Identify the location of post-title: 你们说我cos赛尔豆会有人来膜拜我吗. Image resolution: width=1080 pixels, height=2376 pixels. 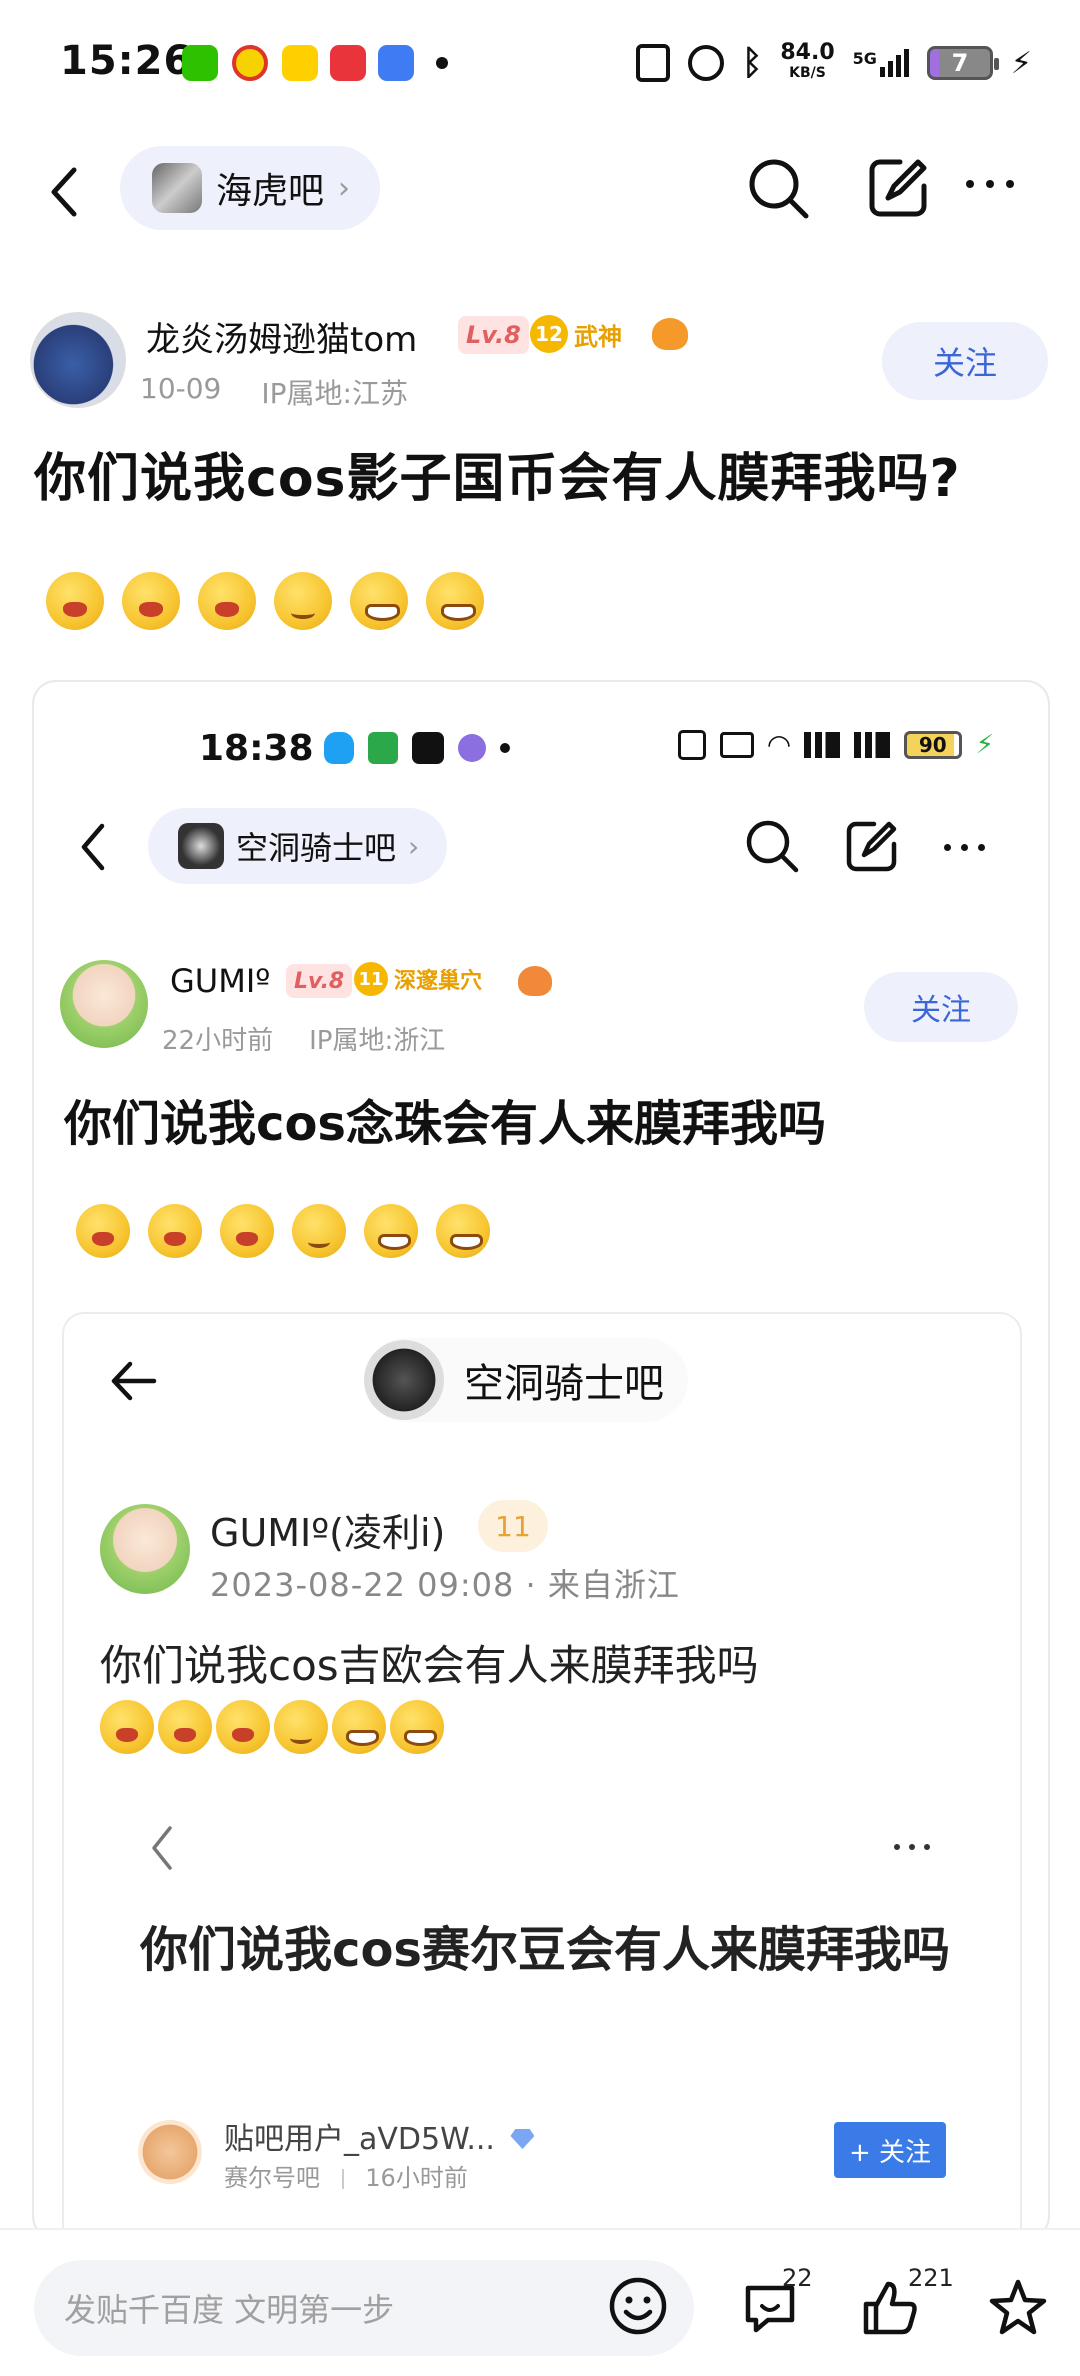
(545, 1950).